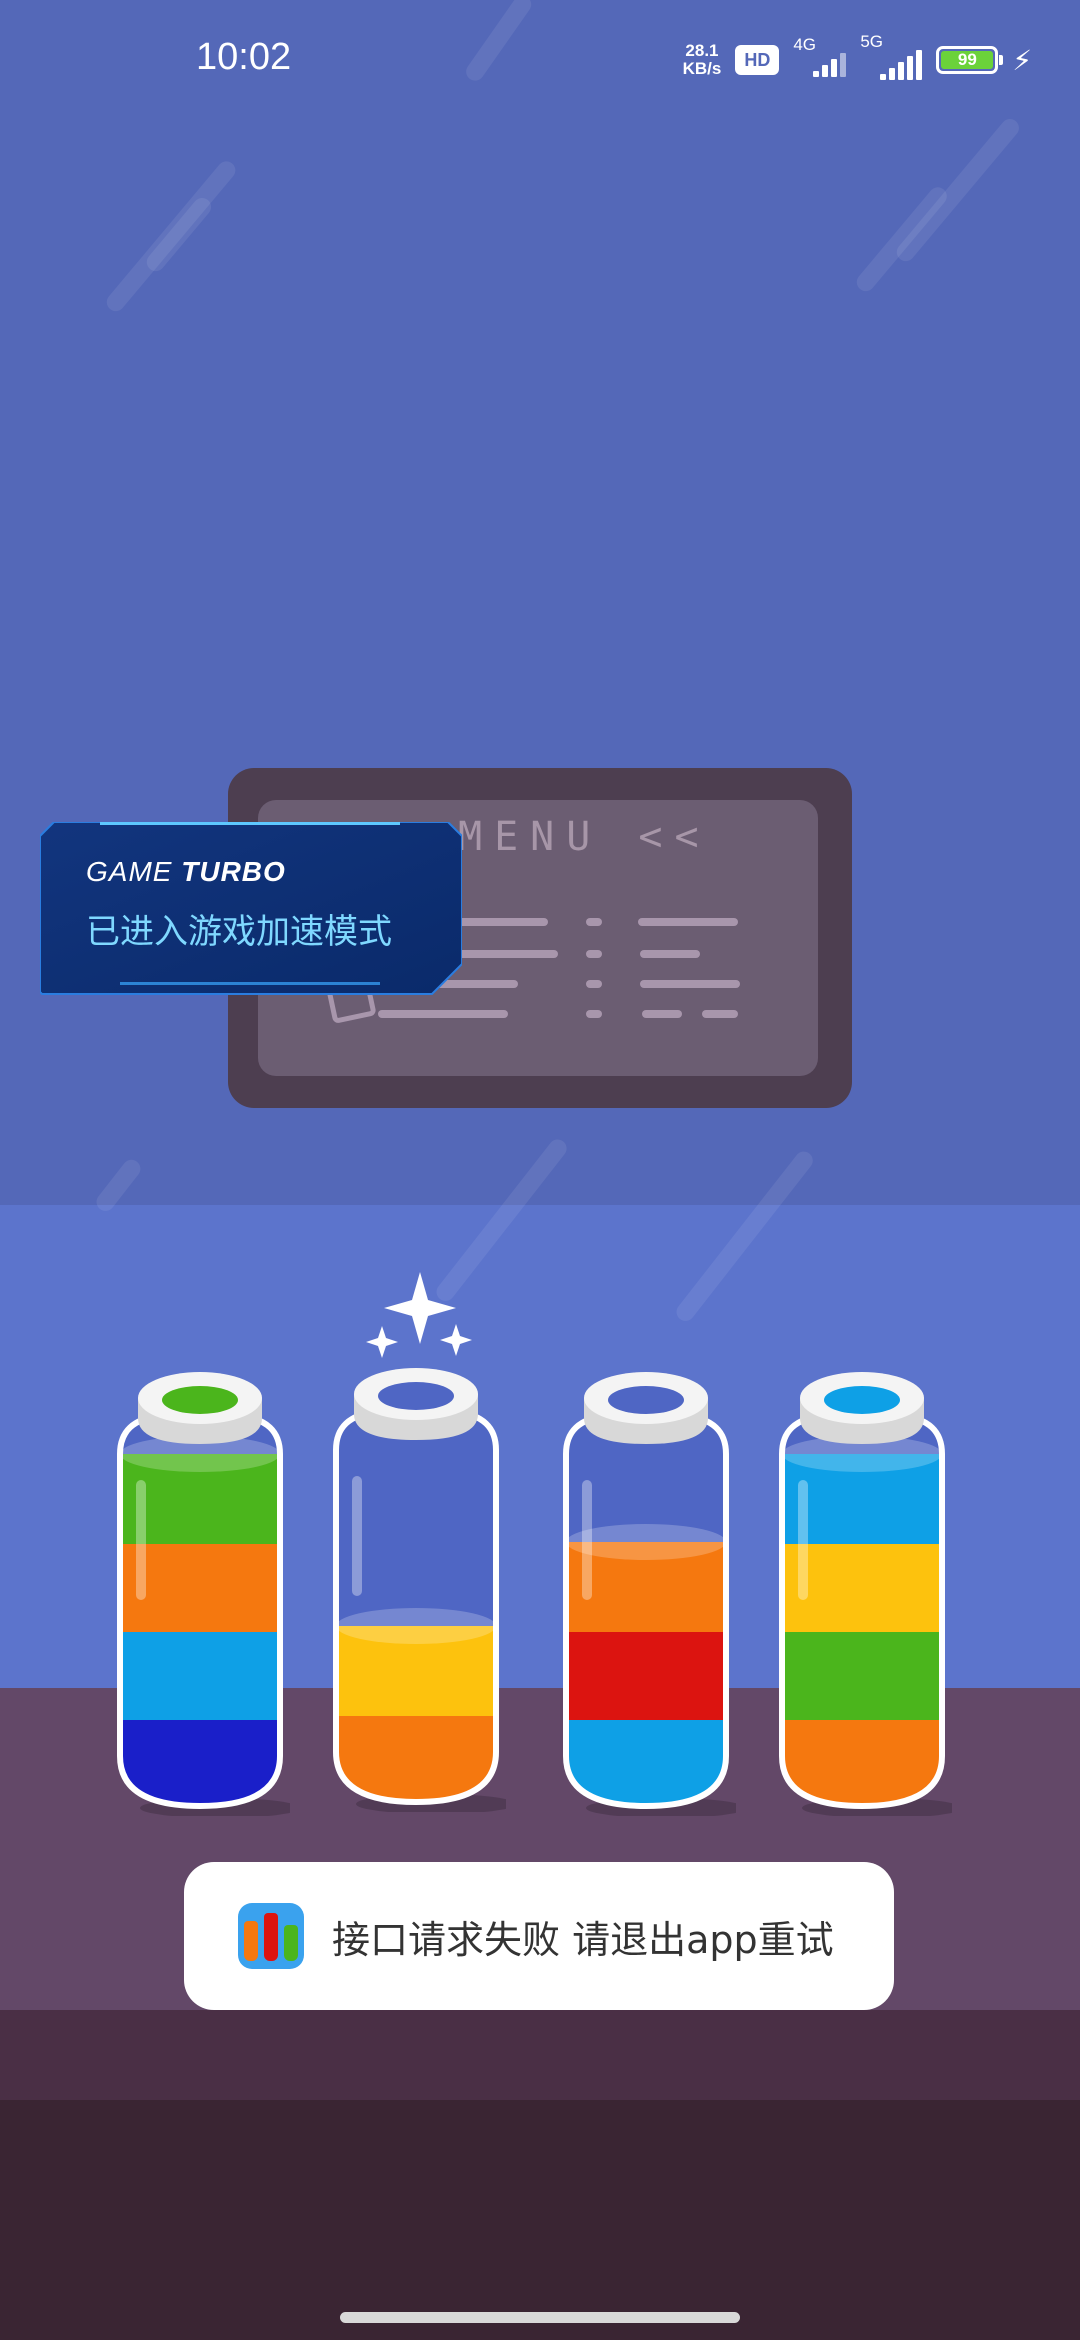 This screenshot has width=1080, height=2340. What do you see at coordinates (540, 60) in the screenshot?
I see `status-bar: 10:02 28.1 KB/s HD 4G 5G 99 ⚡` at bounding box center [540, 60].